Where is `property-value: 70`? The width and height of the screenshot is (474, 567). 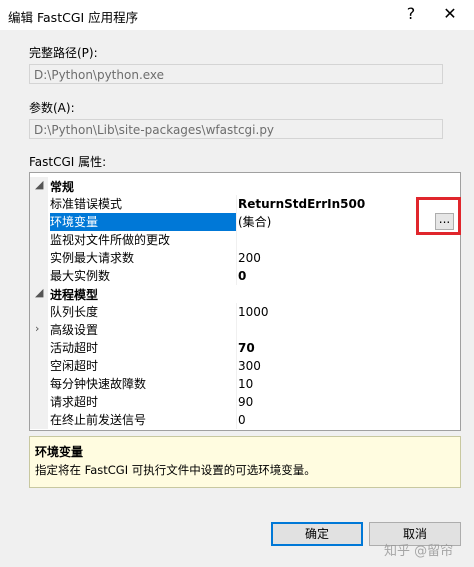 property-value: 70 is located at coordinates (349, 348).